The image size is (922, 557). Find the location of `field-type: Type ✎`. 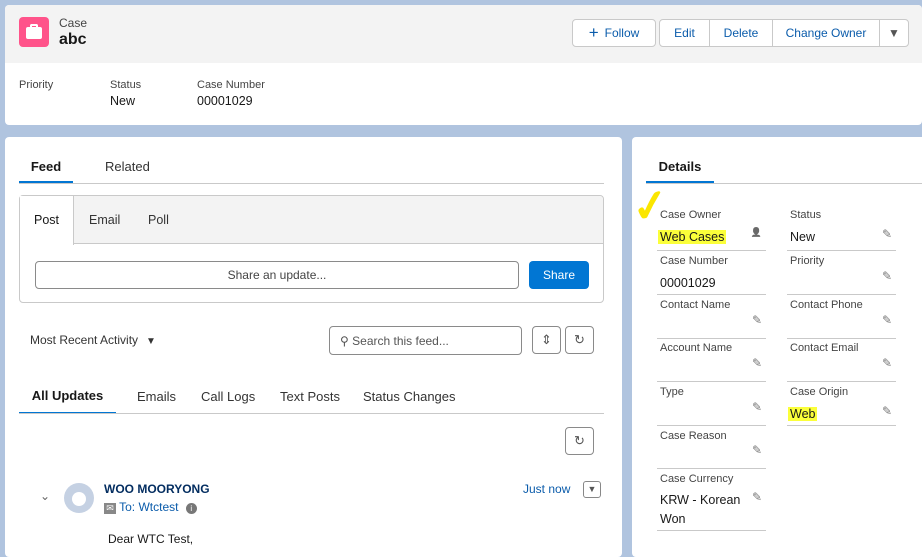

field-type: Type ✎ is located at coordinates (711, 406).